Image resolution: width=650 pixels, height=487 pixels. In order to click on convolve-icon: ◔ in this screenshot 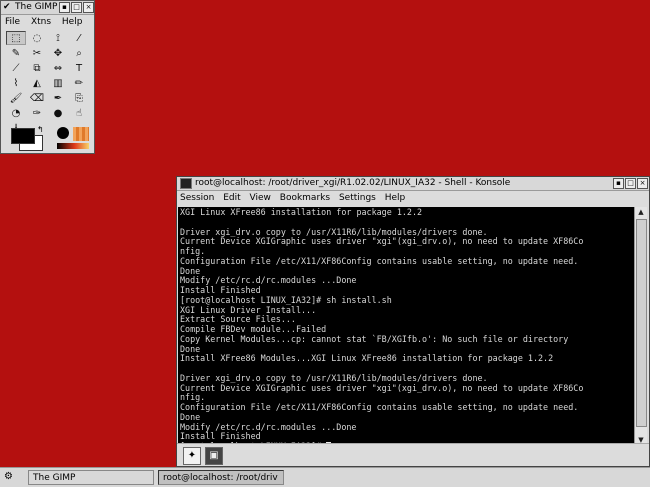, I will do `click(16, 113)`.